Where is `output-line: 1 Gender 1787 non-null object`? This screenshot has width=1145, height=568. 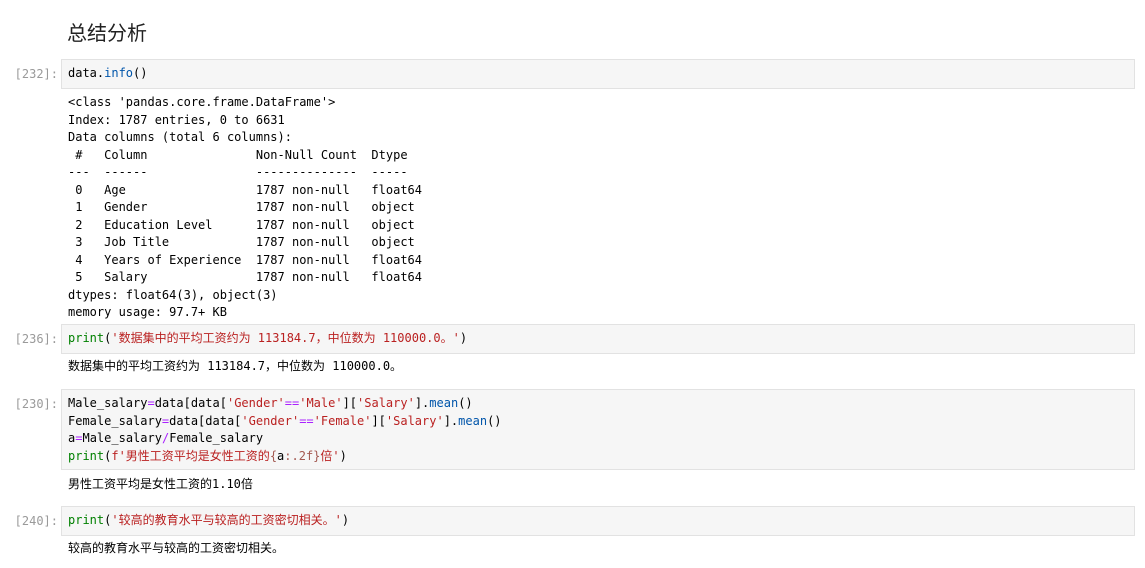
output-line: 1 Gender 1787 non-null object is located at coordinates (245, 207).